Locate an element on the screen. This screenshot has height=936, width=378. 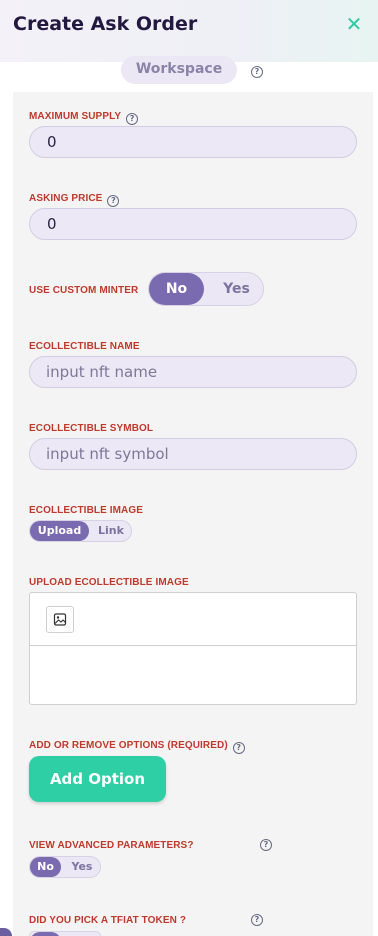
insert-image-button is located at coordinates (60, 619).